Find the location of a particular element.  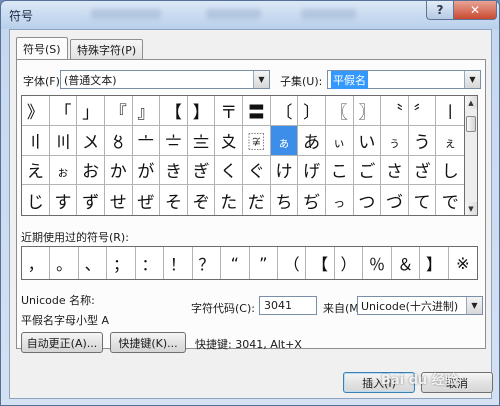

symbol-cell: 】 is located at coordinates (201, 111).